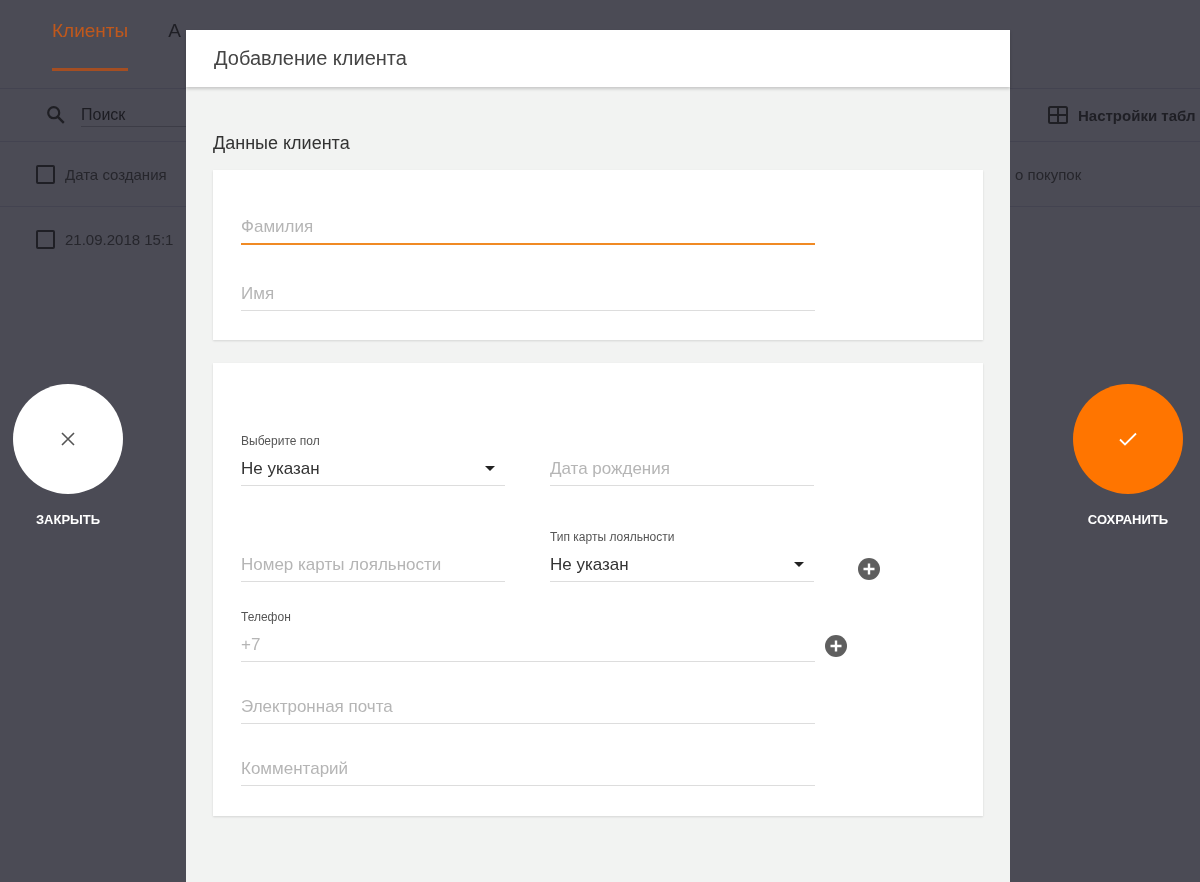 The height and width of the screenshot is (882, 1200). What do you see at coordinates (68, 519) in the screenshot?
I see `close-label: ЗАКРЫТЬ` at bounding box center [68, 519].